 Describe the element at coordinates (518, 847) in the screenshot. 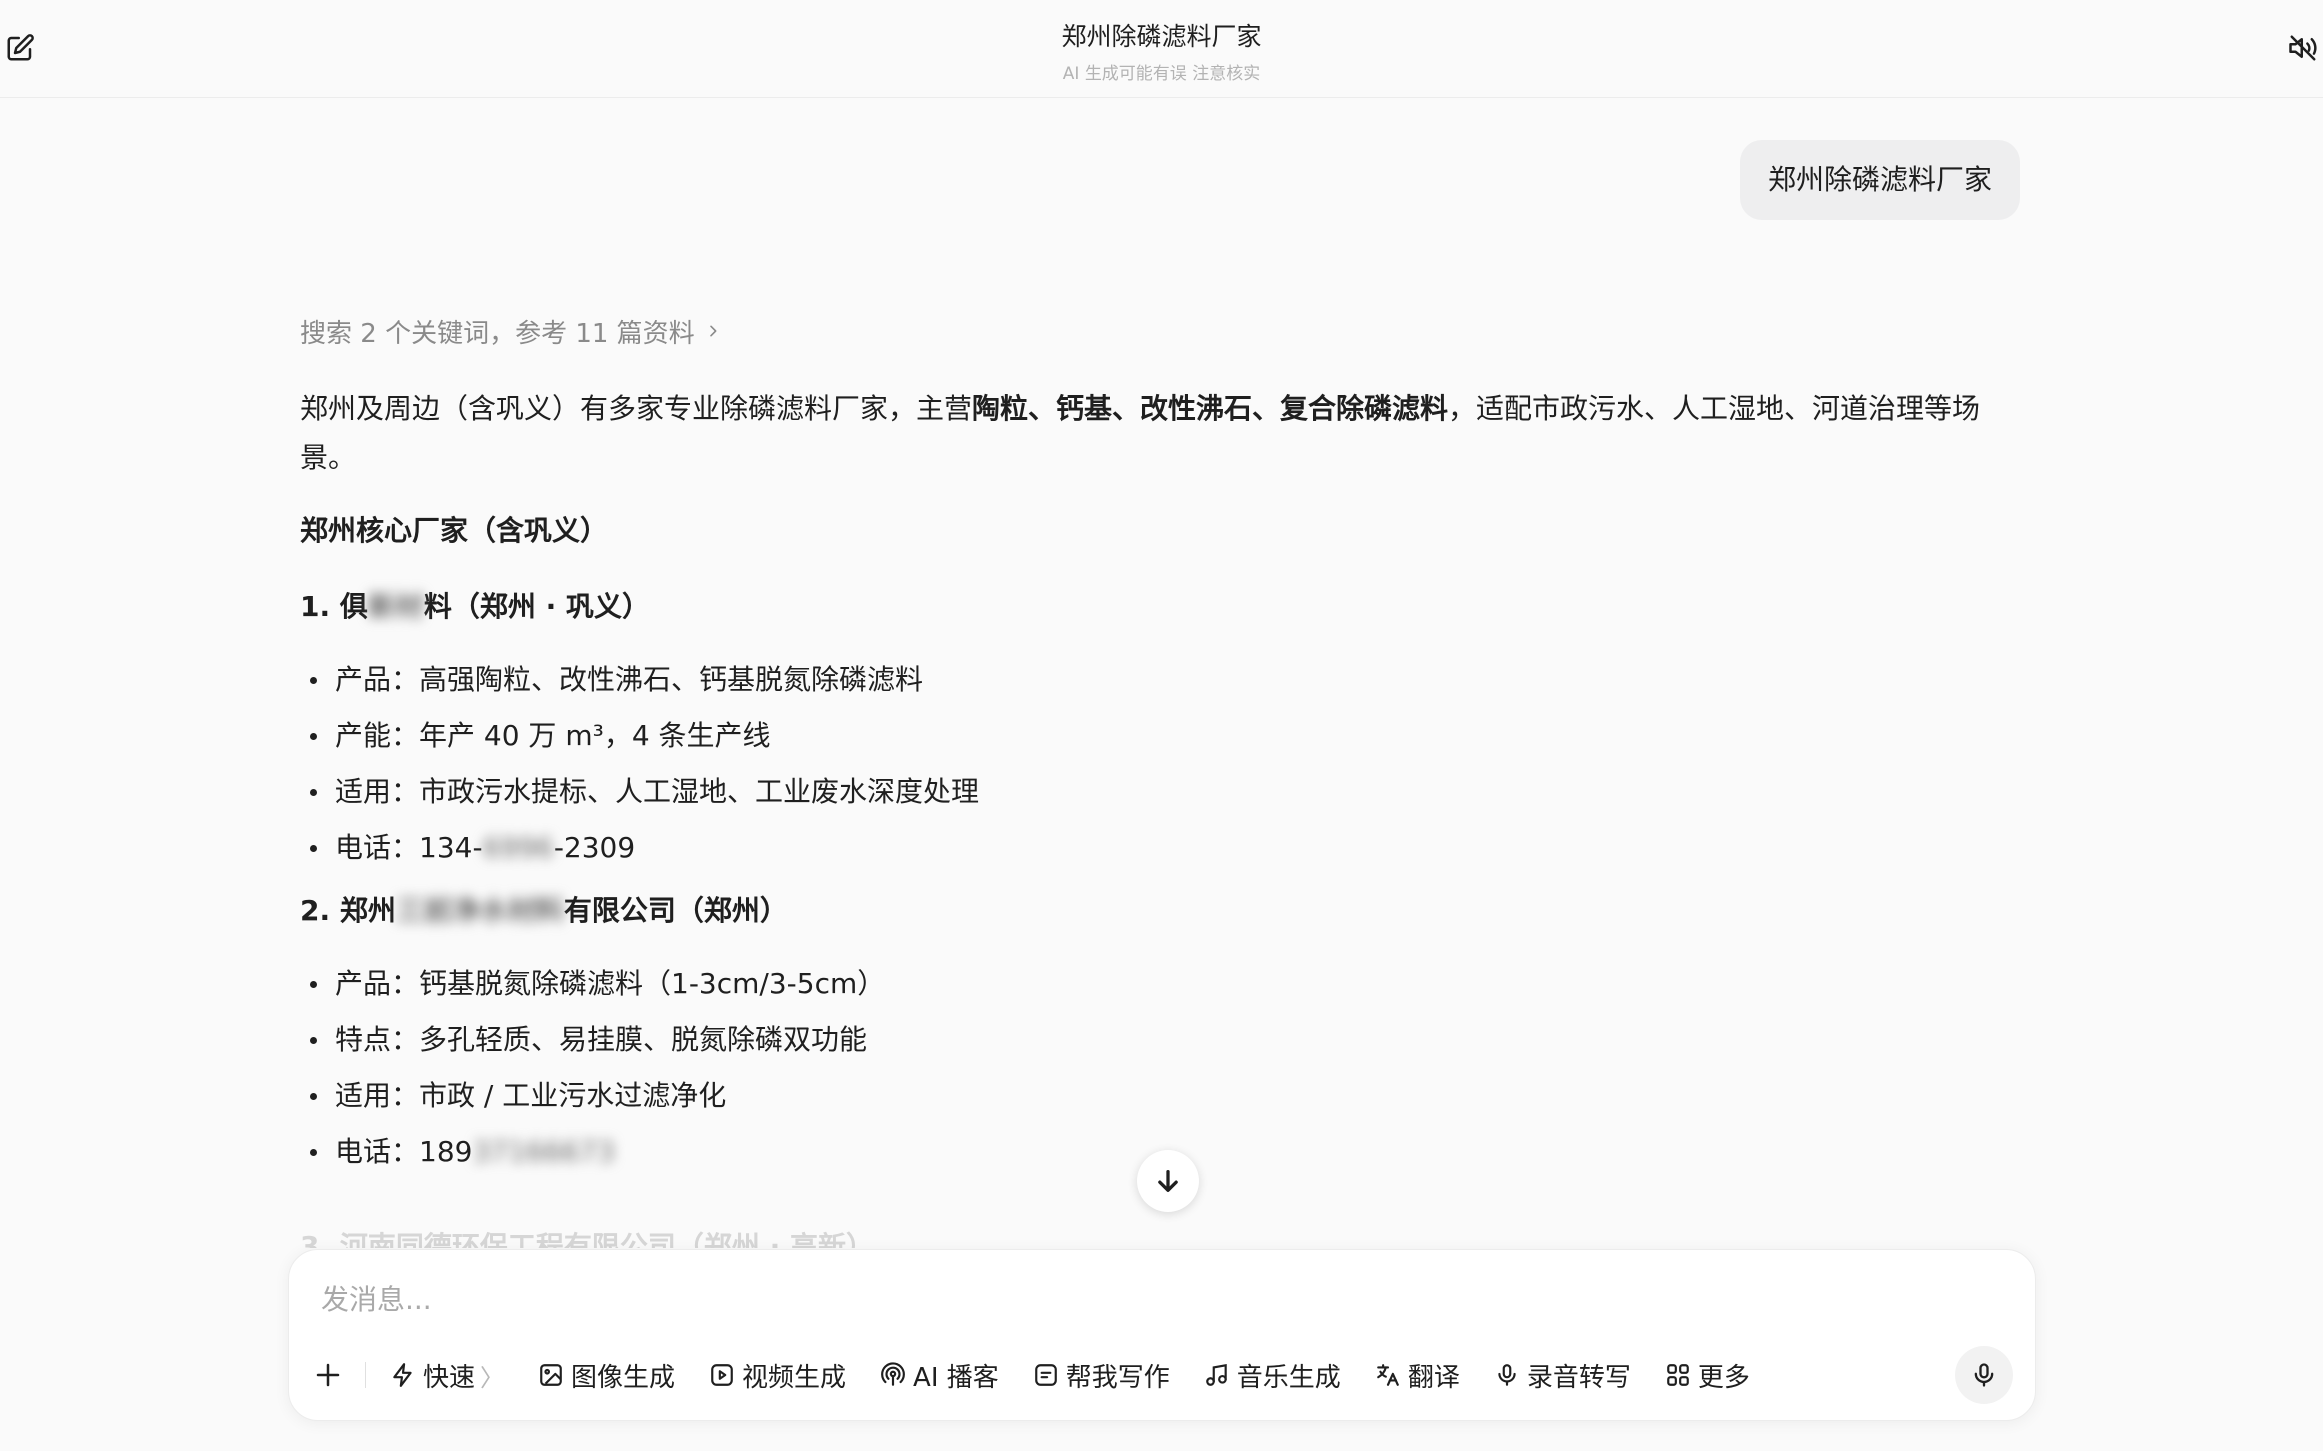

I see `phone-blurred: 6996` at that location.